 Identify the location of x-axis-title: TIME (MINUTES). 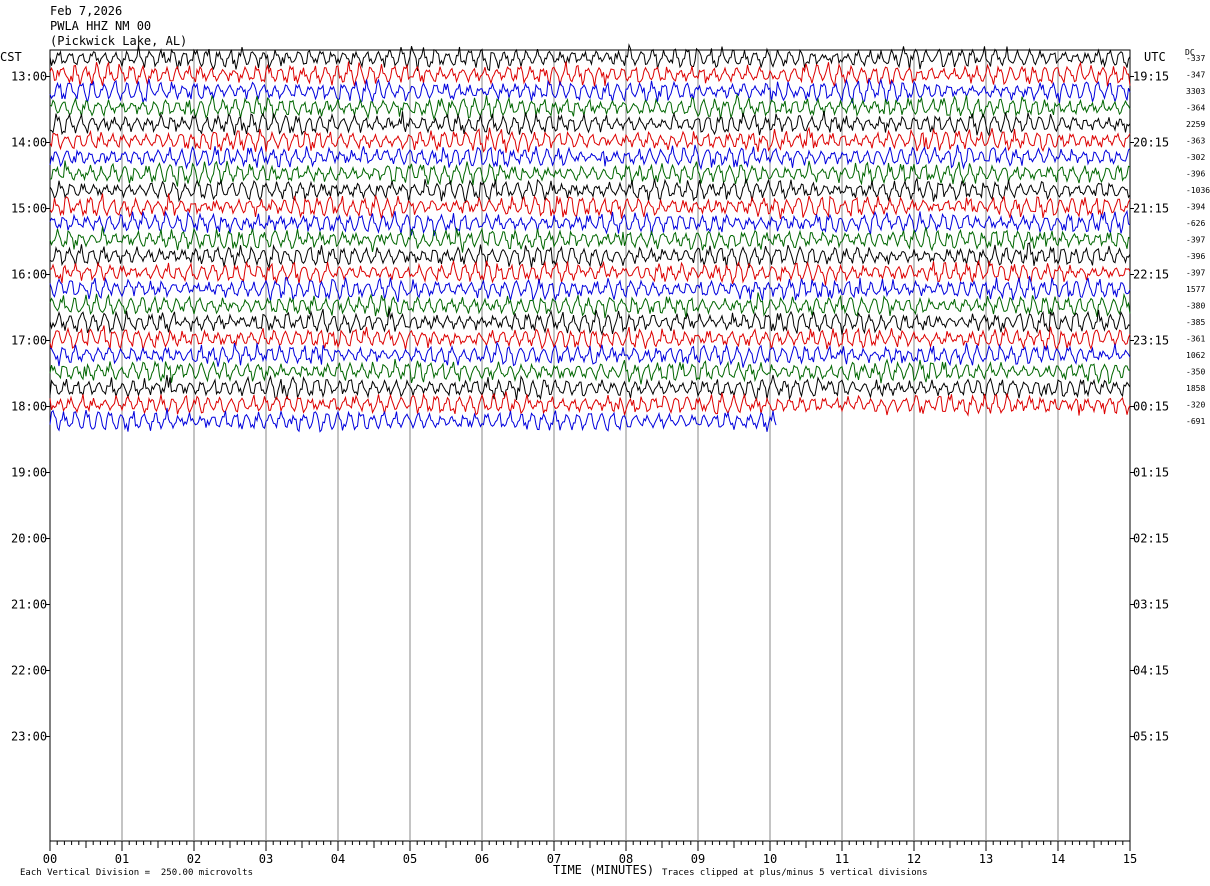
(604, 870).